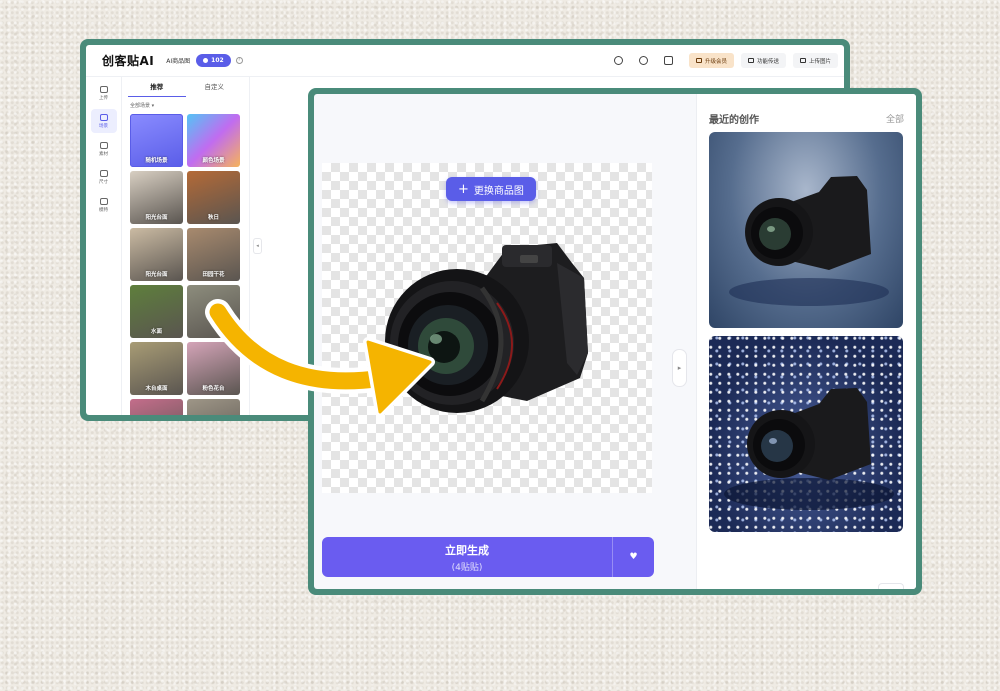  Describe the element at coordinates (103, 145) in the screenshot. I see `cloud-icon` at that location.